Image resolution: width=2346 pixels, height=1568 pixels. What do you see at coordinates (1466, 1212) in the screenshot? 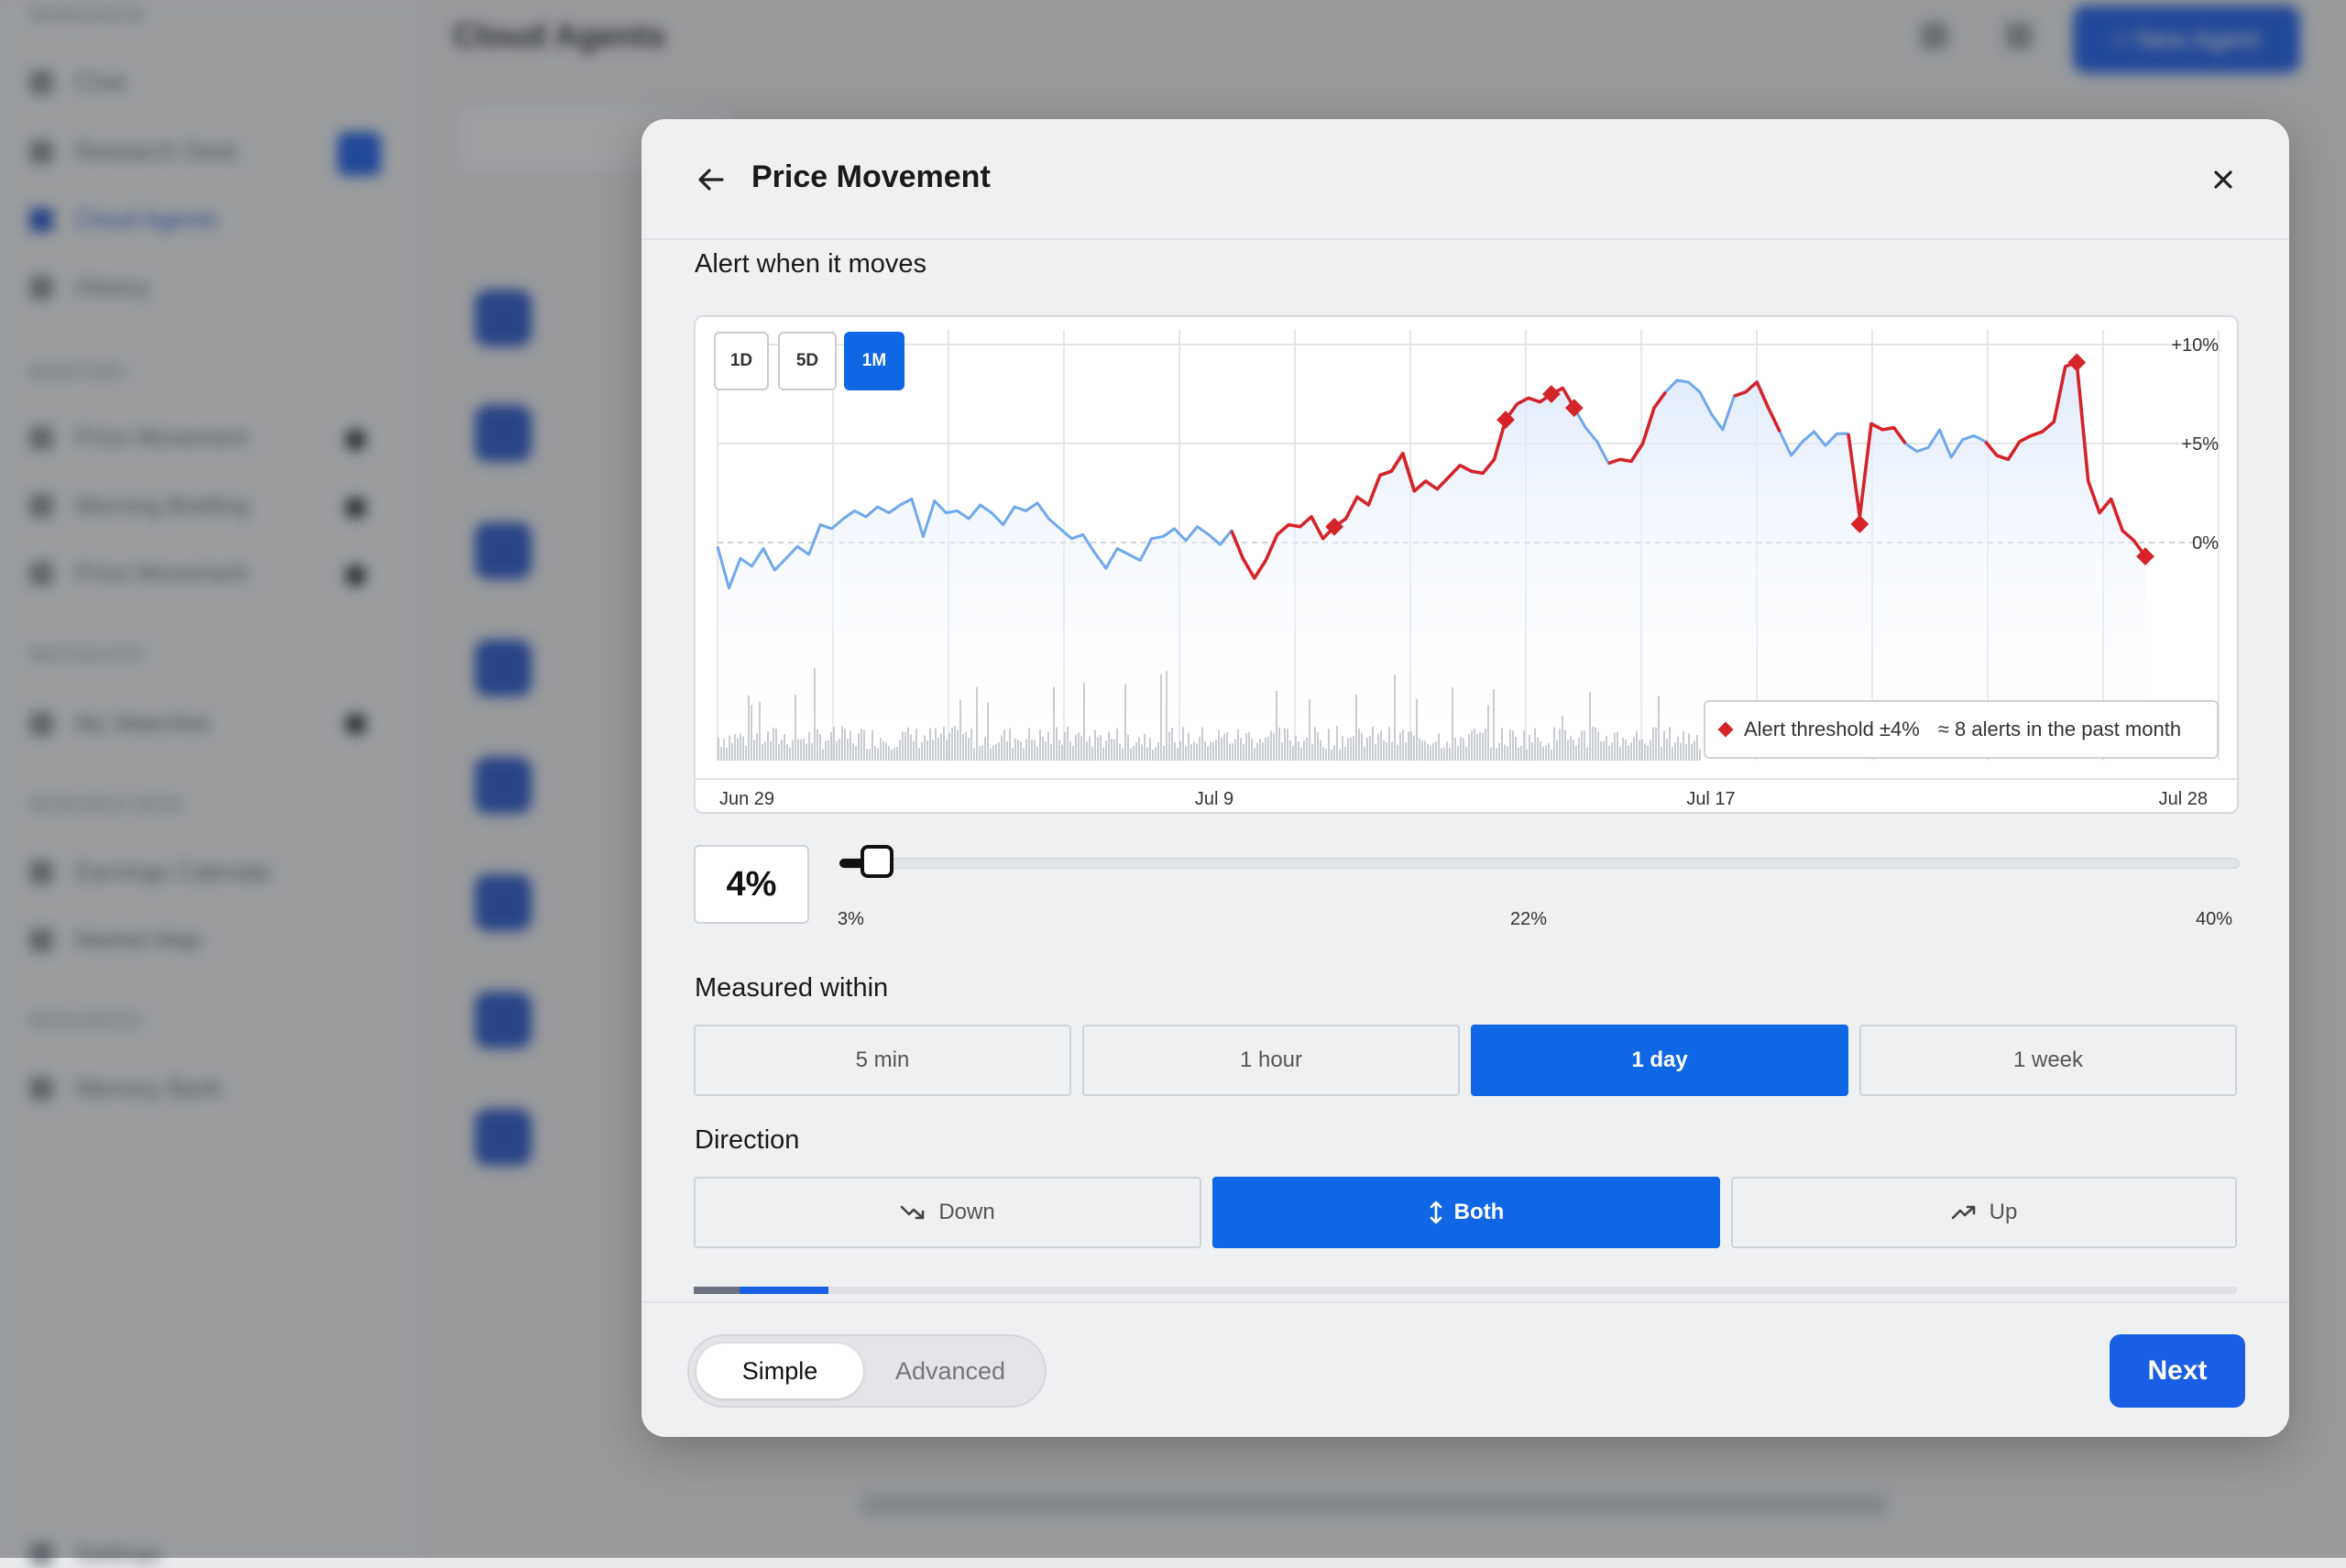
I see `direction-both-button: Both` at bounding box center [1466, 1212].